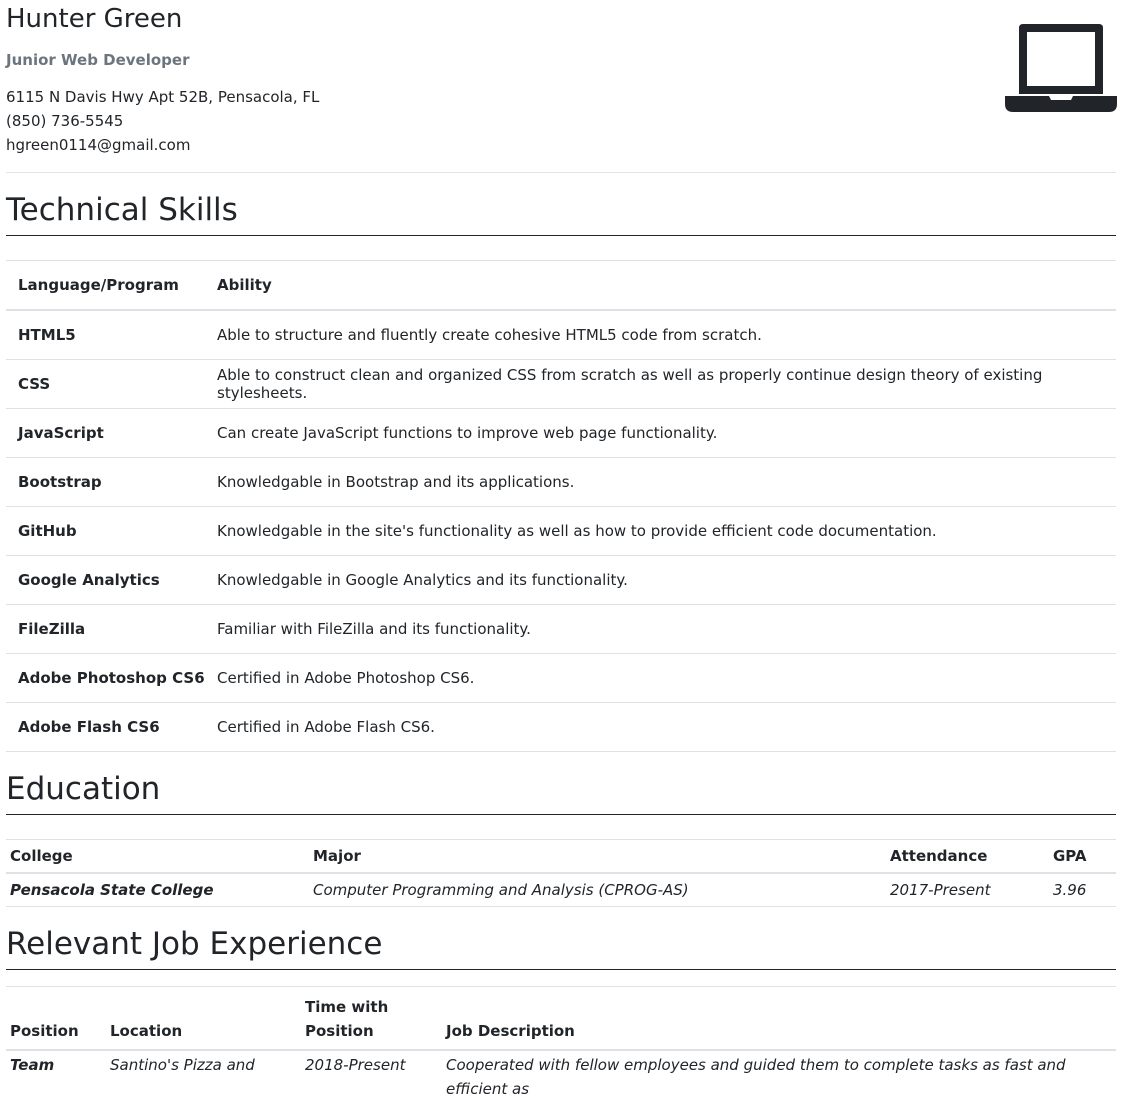 The image size is (1124, 1101). I want to click on skill-ability: Certified in Adobe Photoshop CS6., so click(666, 678).